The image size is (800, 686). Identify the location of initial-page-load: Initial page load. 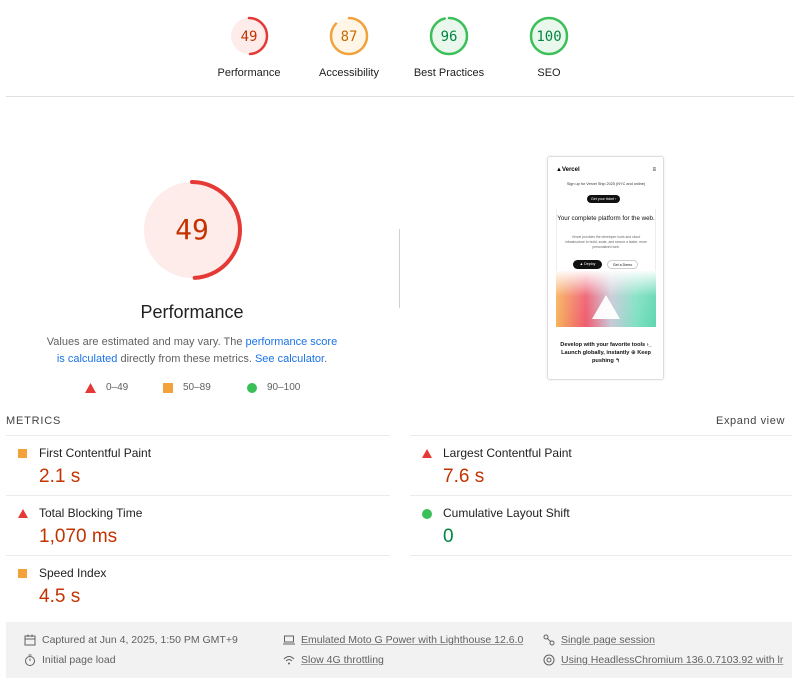
(70, 660).